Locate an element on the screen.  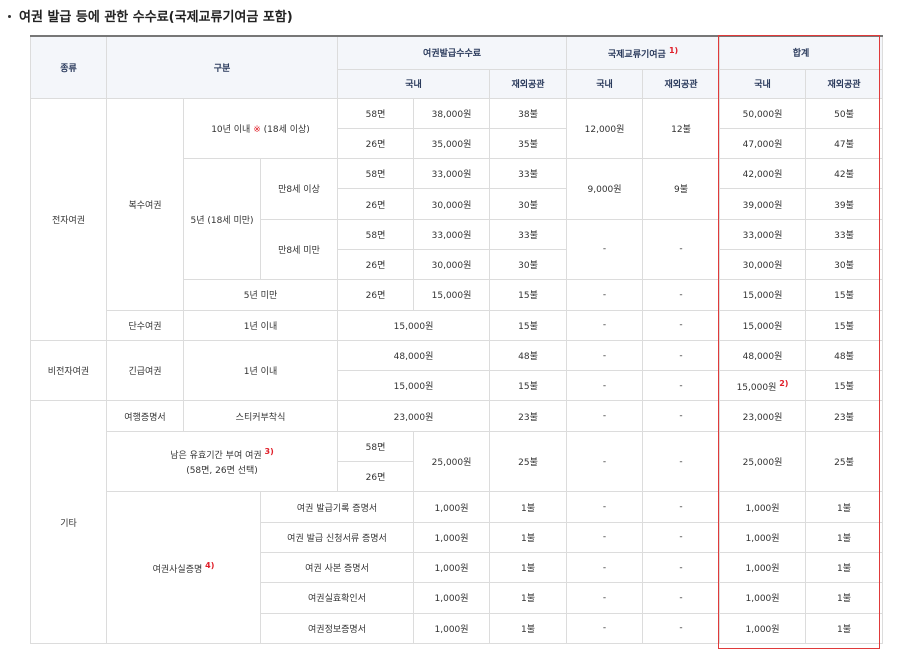
col-ic-overseas: 재외공관 is located at coordinates (681, 83).